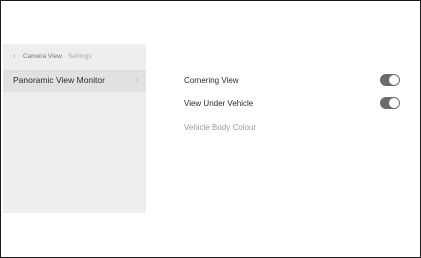  Describe the element at coordinates (292, 103) in the screenshot. I see `setting-row-view-under-vehicle: View Under Vehicle` at that location.